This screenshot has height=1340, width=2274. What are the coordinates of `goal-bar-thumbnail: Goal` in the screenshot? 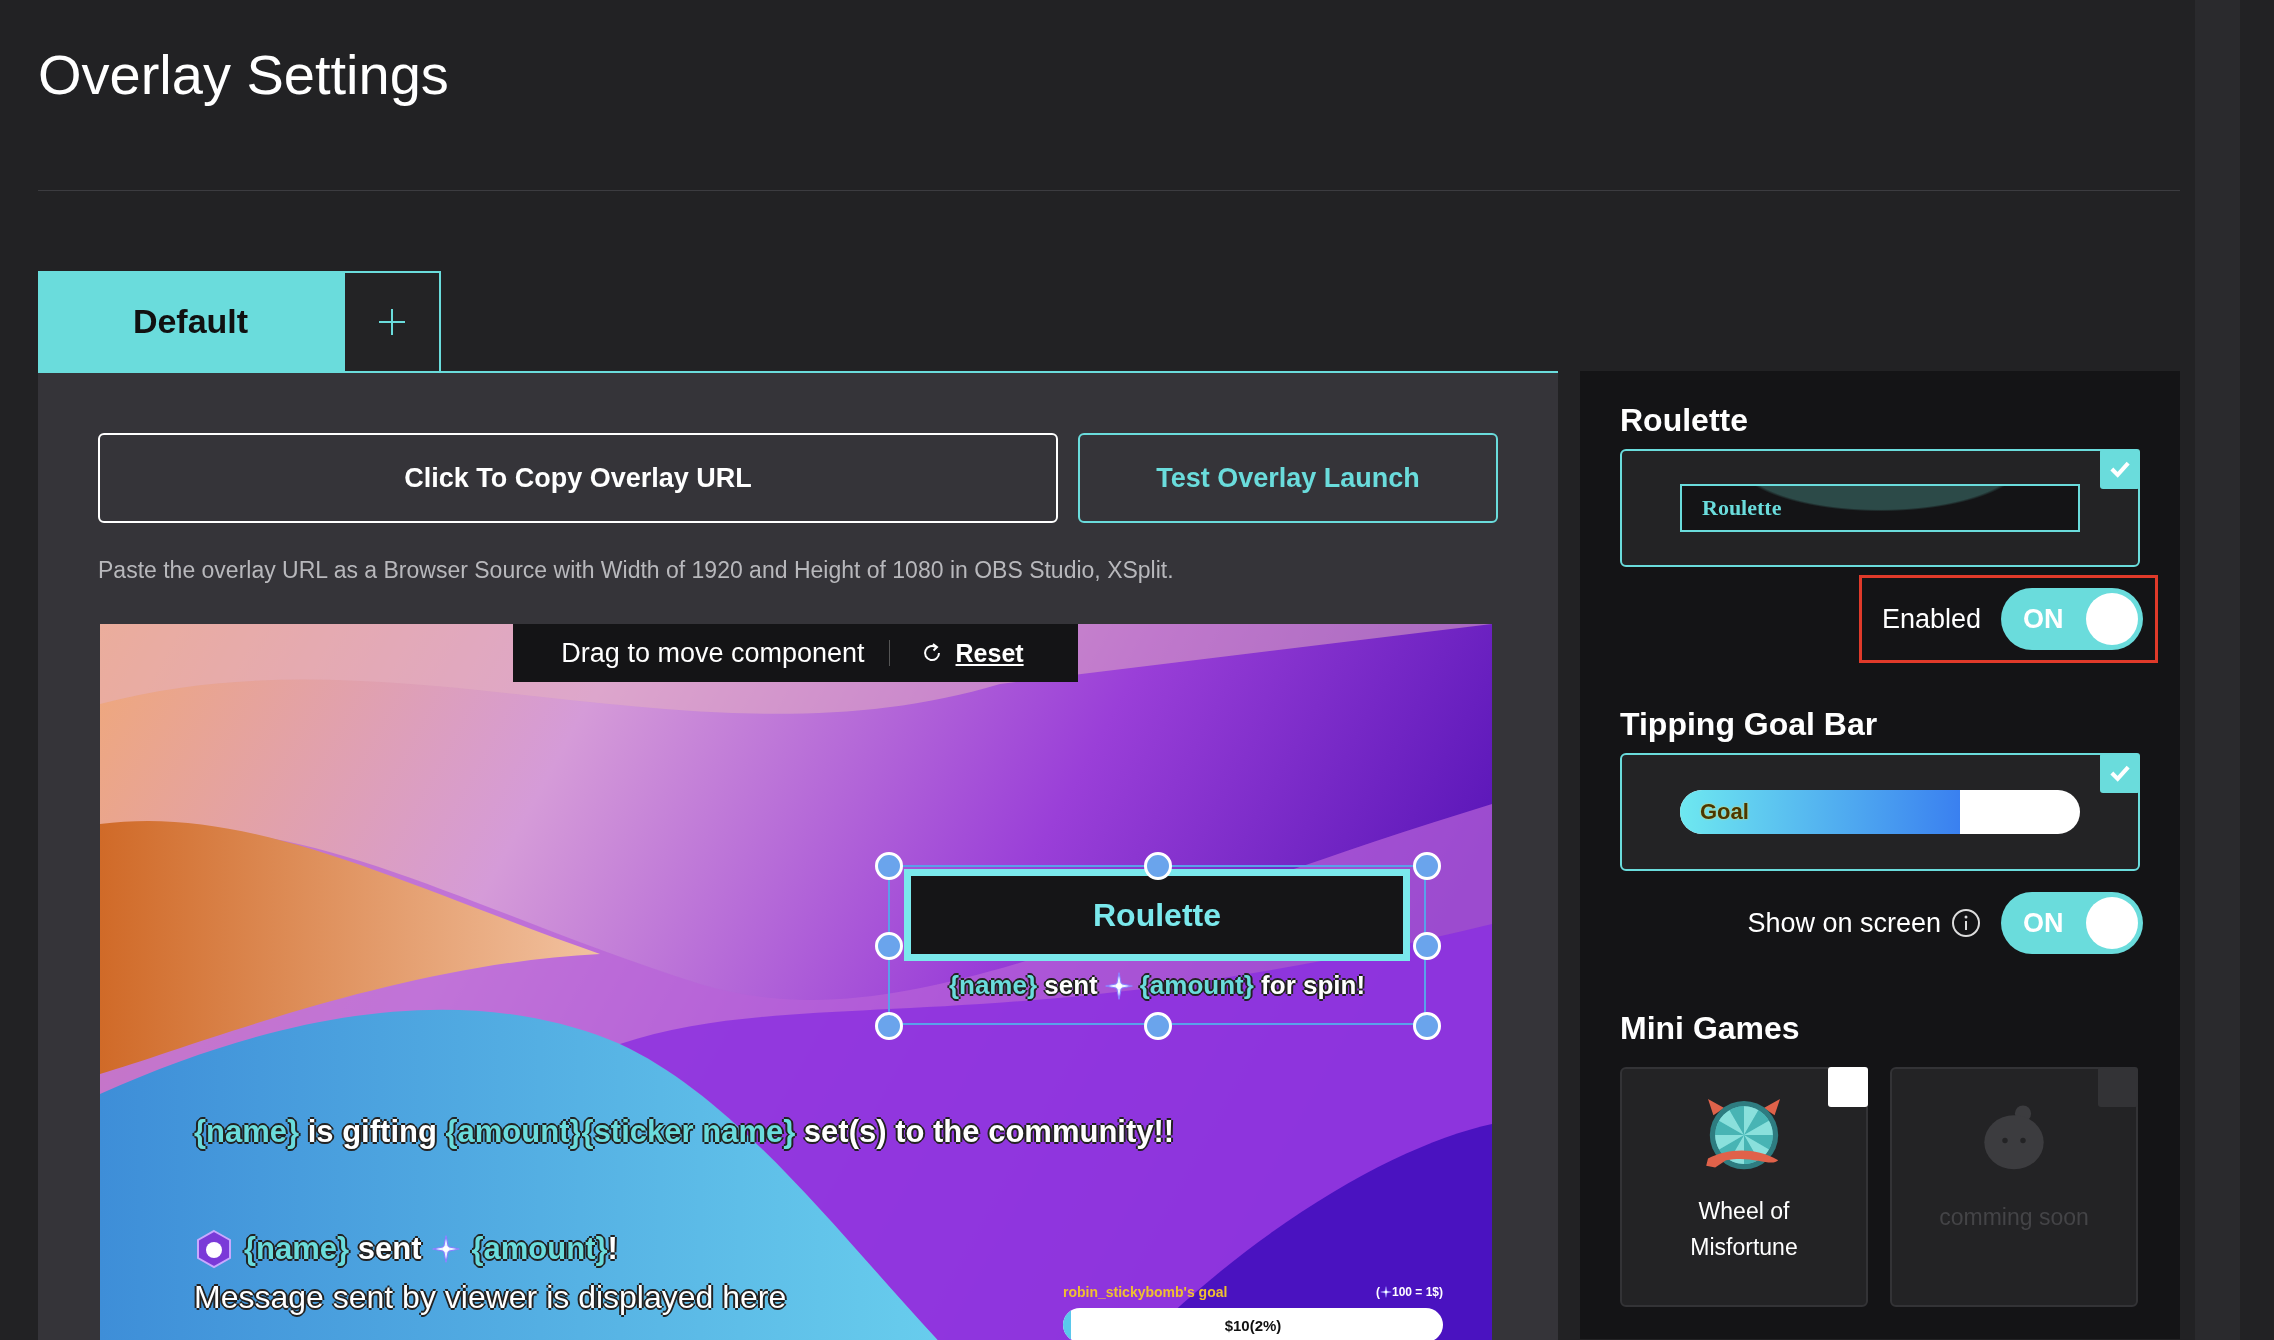 It's located at (1880, 812).